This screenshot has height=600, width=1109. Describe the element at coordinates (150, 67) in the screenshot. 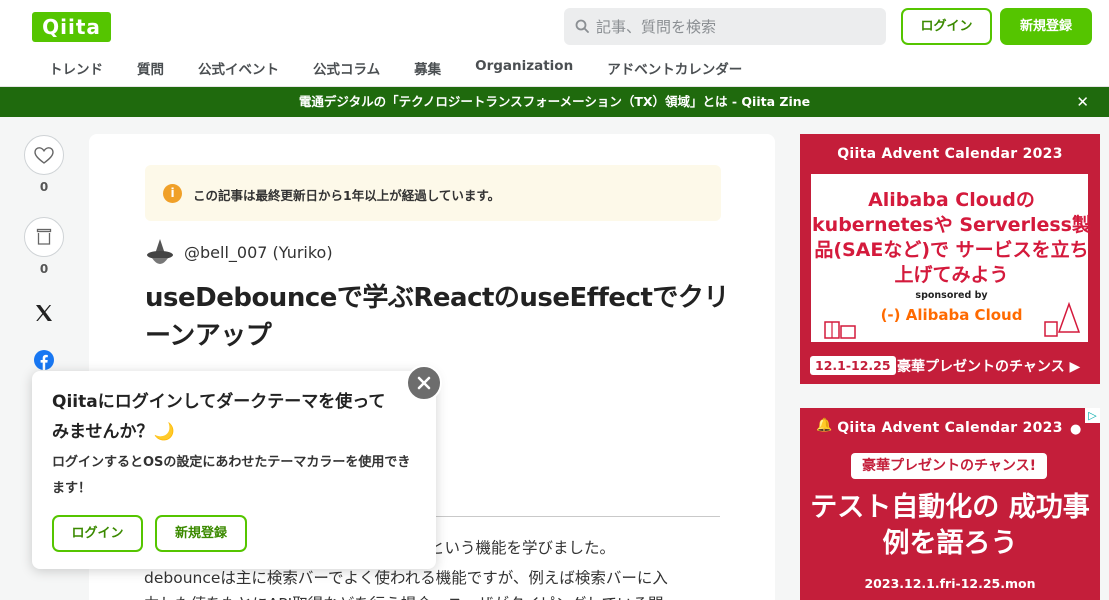

I see `nav-questions: 質問` at that location.